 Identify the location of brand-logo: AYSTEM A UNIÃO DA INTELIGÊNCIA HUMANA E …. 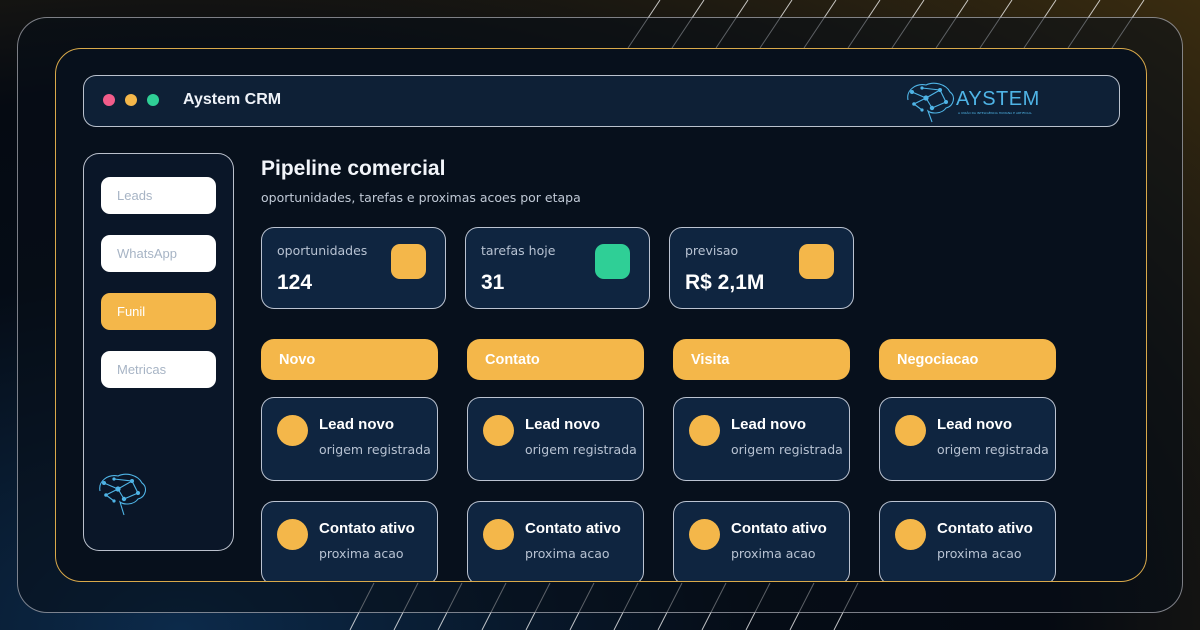
(972, 101).